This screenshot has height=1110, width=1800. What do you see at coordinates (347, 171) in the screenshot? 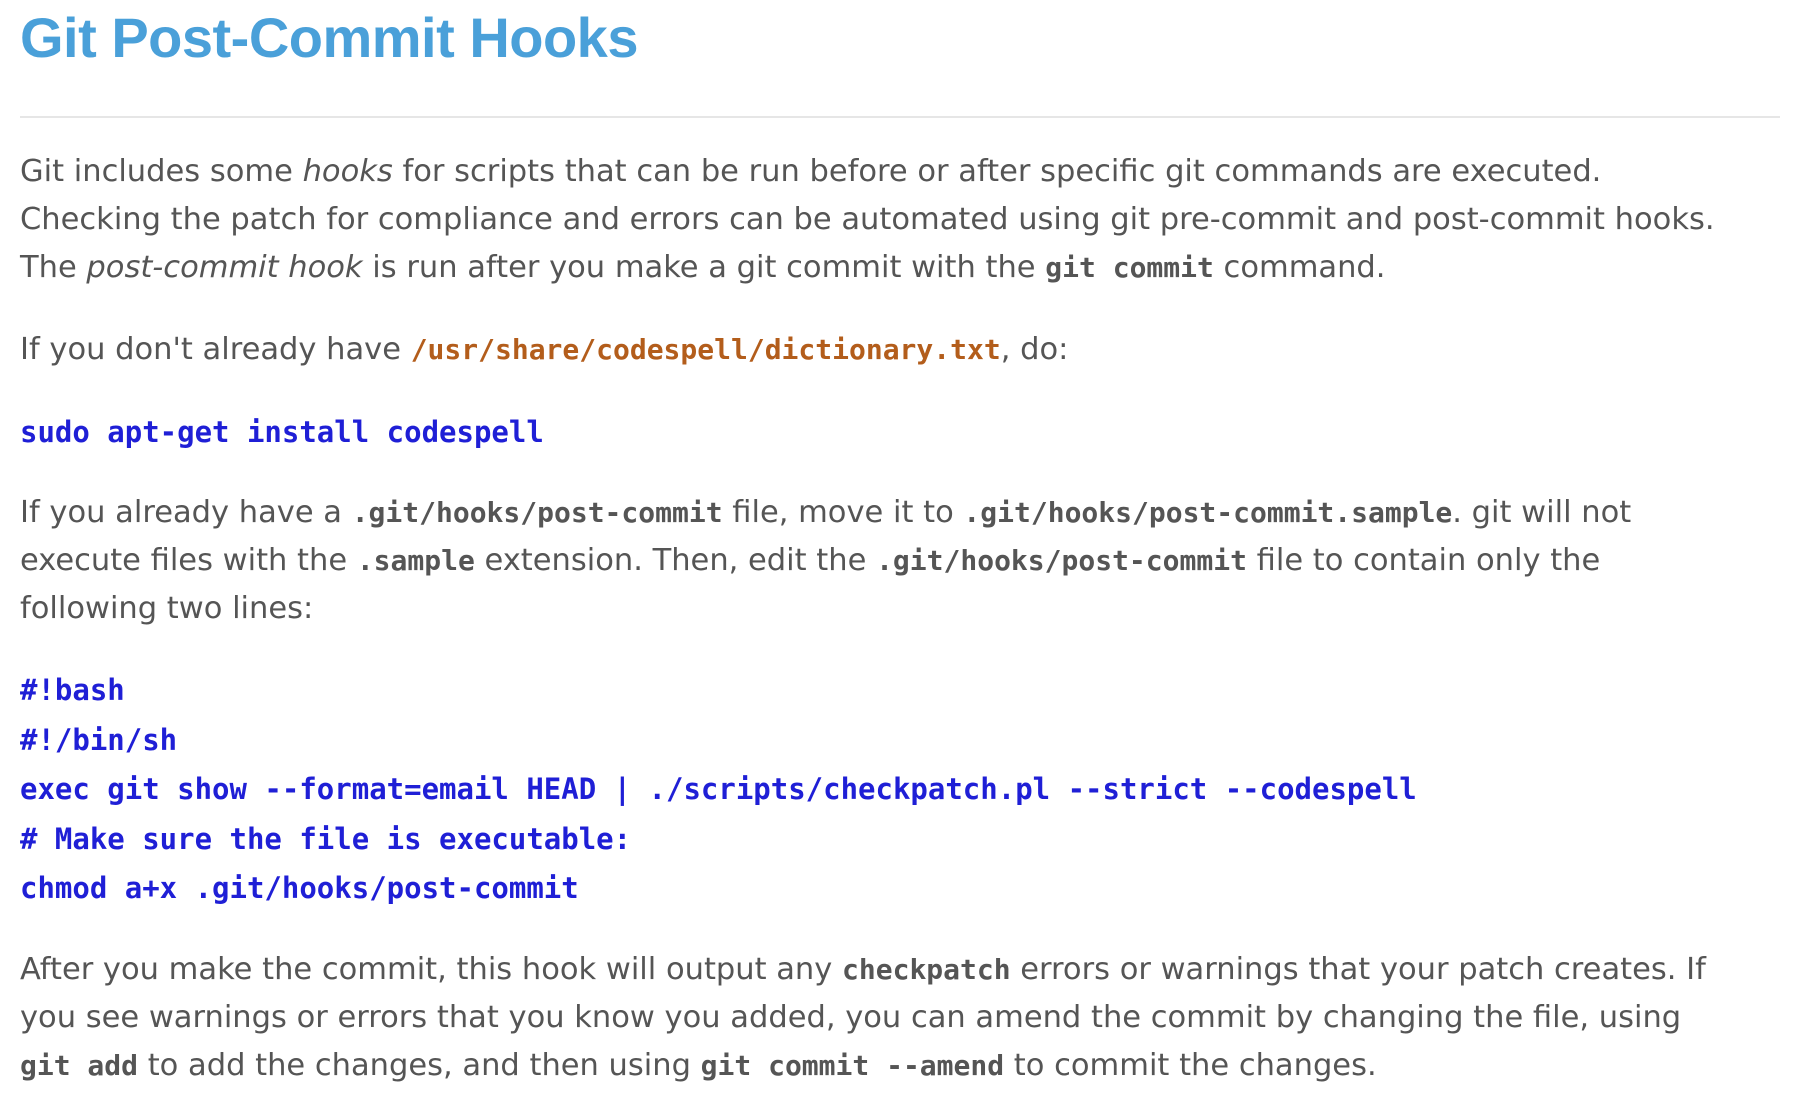
I see `hooks-emphasis: hooks` at bounding box center [347, 171].